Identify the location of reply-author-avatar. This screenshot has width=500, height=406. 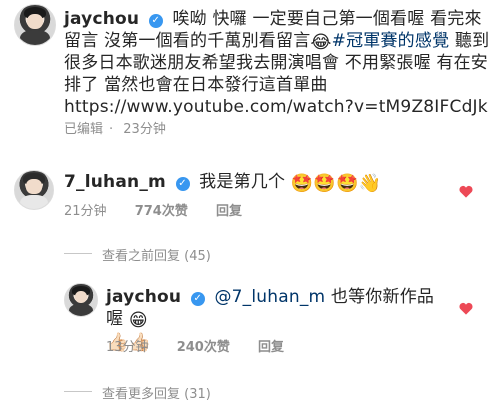
(81, 300).